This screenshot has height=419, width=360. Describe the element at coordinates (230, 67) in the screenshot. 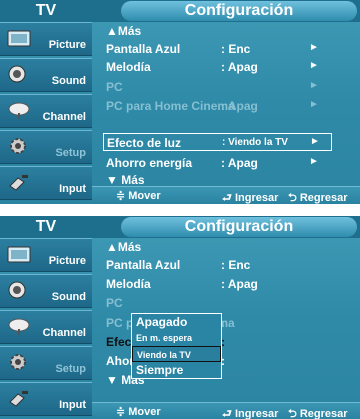

I see `setting-melody: Melodía : Apag ►` at that location.